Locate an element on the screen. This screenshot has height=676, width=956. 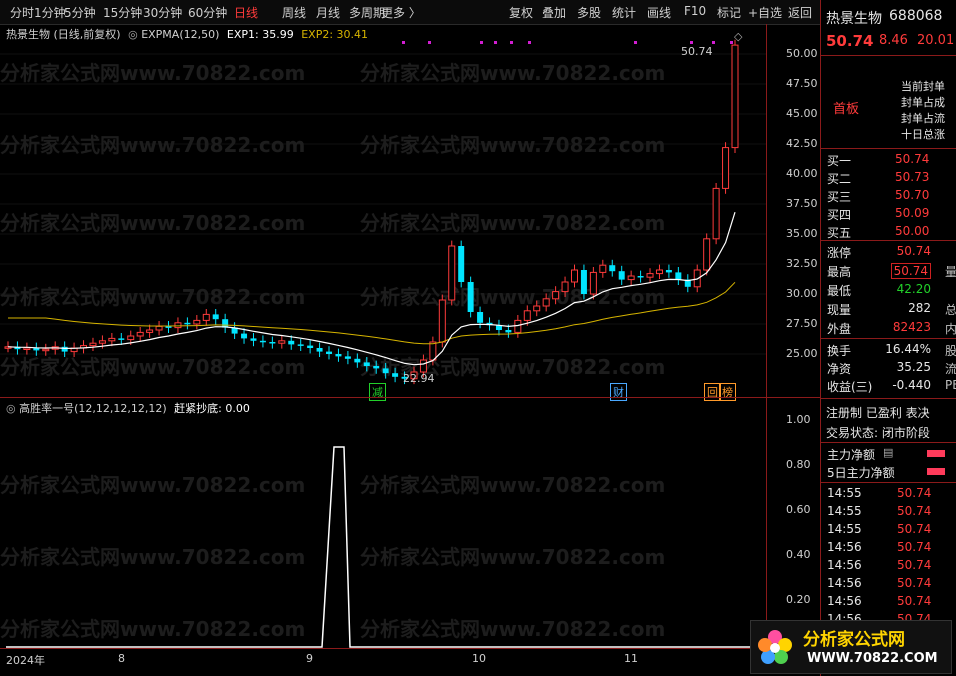
sub-tick-label: 1.00 is located at coordinates (798, 419).